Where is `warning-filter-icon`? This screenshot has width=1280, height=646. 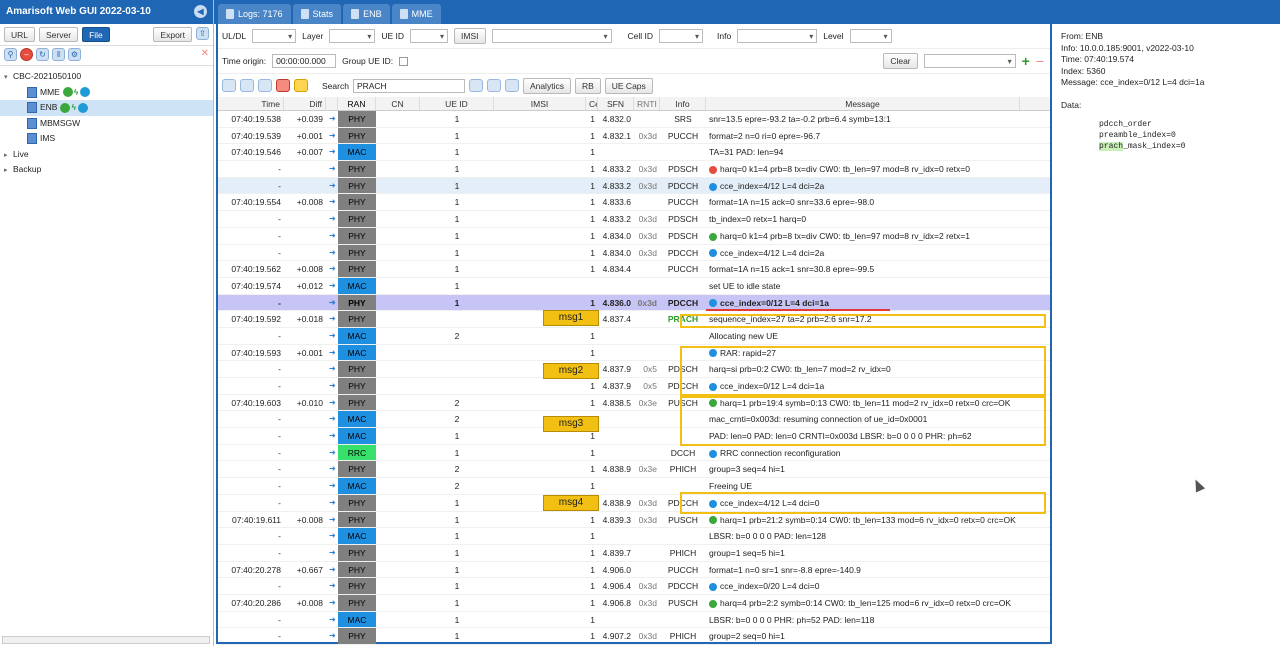 warning-filter-icon is located at coordinates (301, 85).